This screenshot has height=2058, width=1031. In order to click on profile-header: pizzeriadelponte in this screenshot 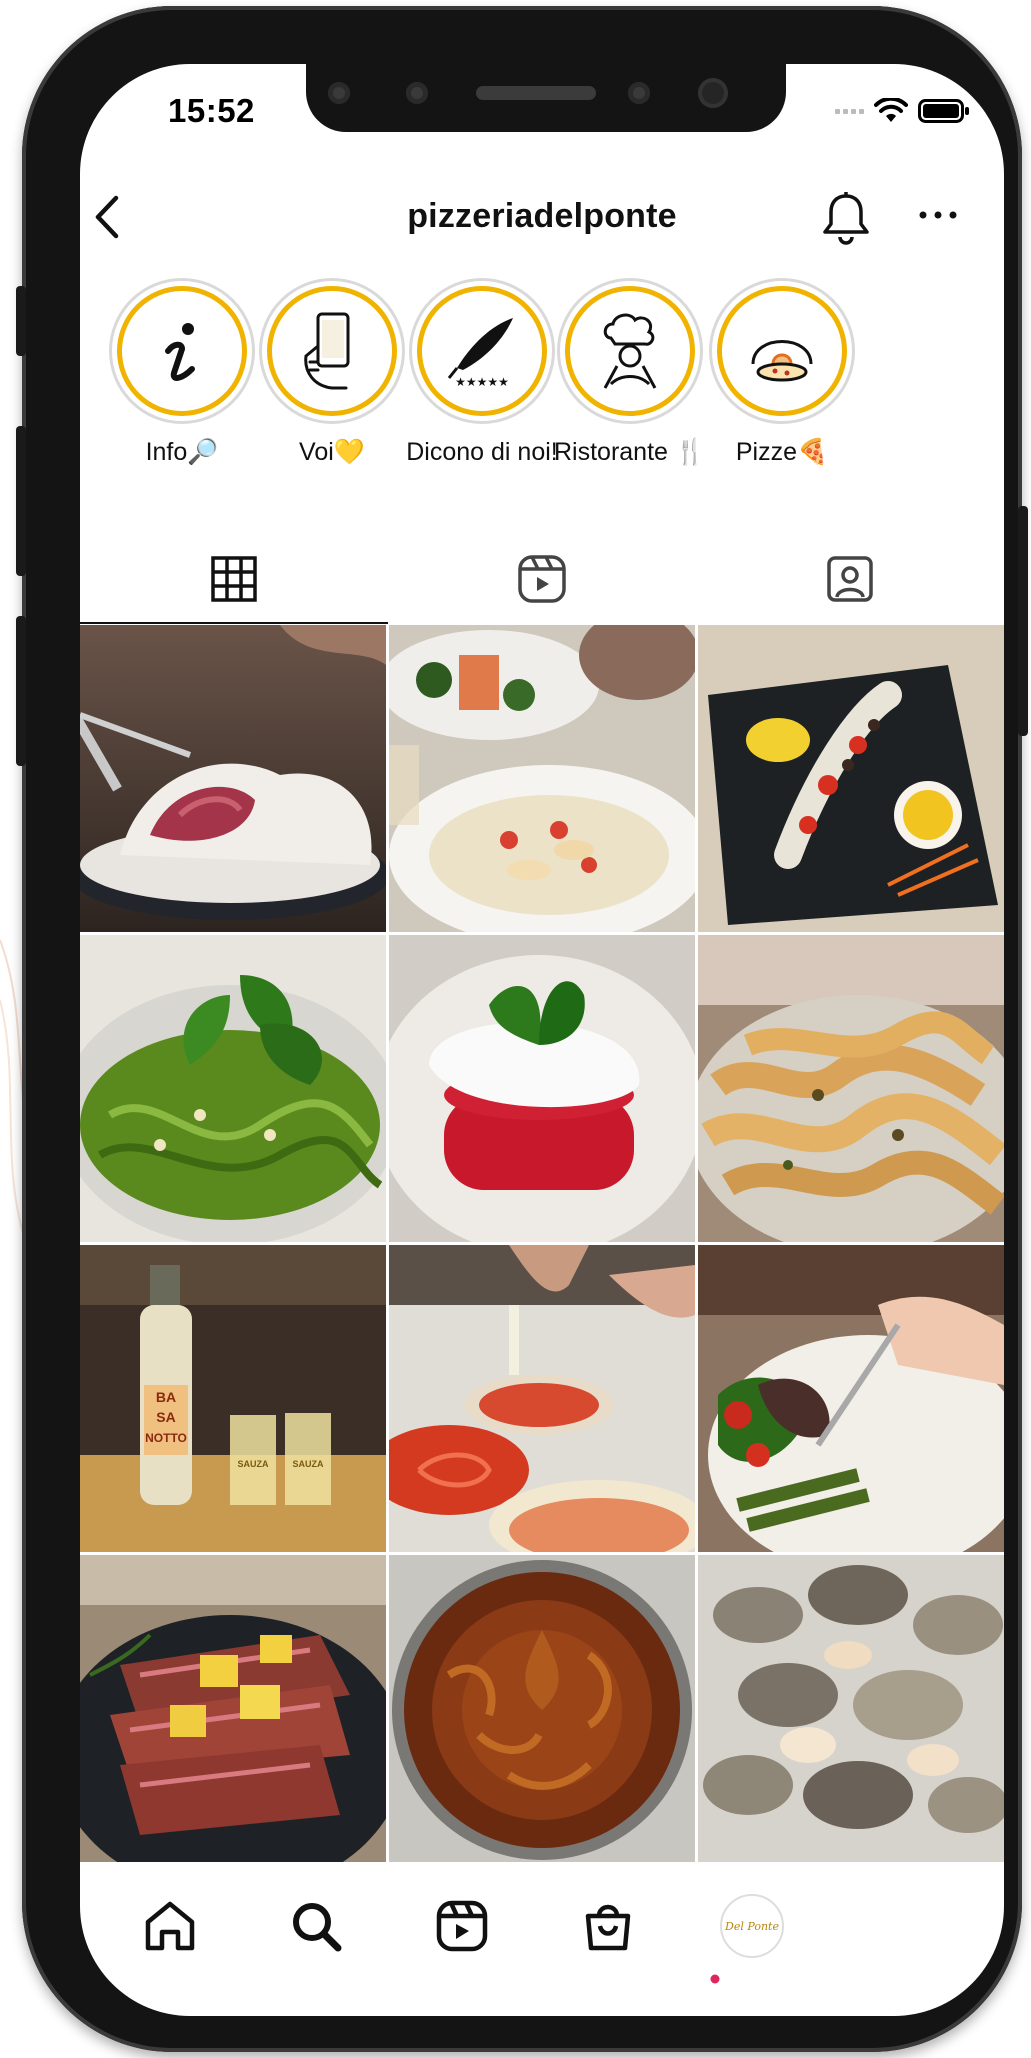, I will do `click(542, 217)`.